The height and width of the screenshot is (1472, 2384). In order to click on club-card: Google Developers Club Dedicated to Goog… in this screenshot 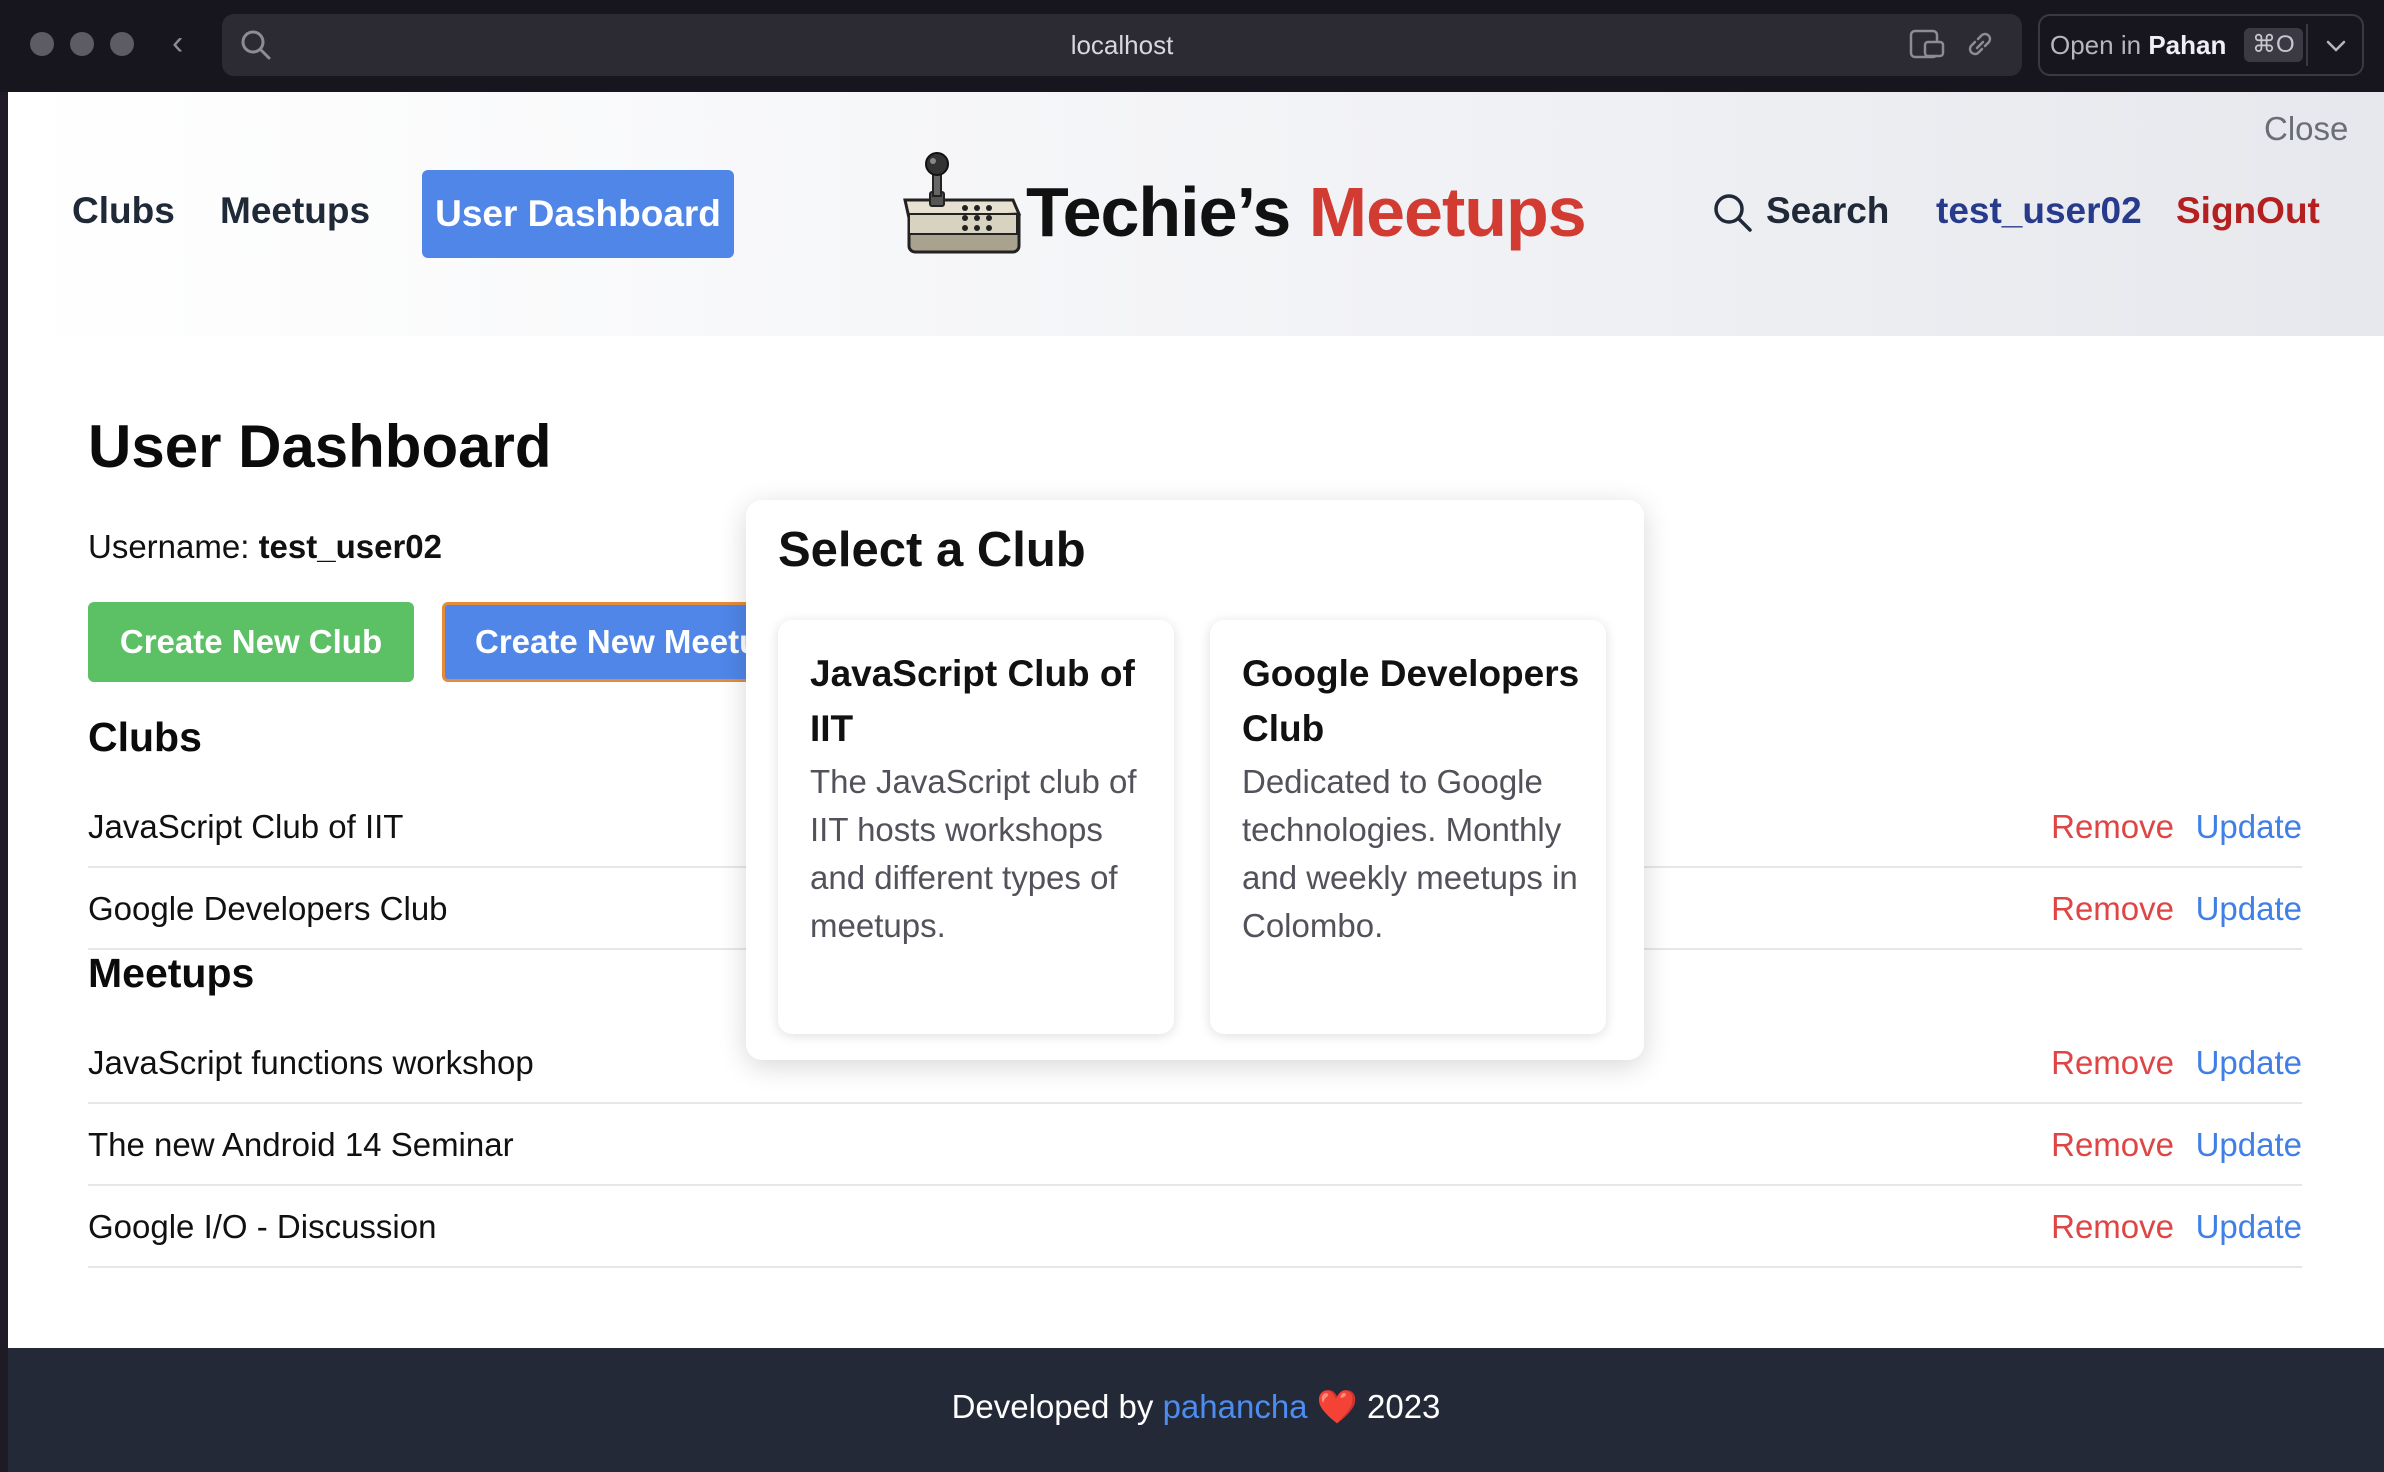, I will do `click(1408, 827)`.